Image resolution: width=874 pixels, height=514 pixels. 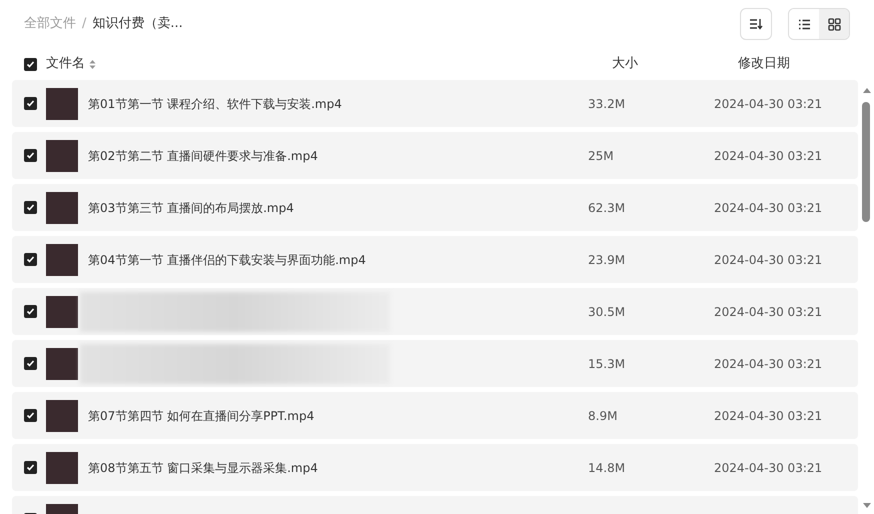 What do you see at coordinates (435, 207) in the screenshot?
I see `file-row: 第03节第三节 直播间的布局摆放.mp4 62.3M 2024-04-30 03:21` at bounding box center [435, 207].